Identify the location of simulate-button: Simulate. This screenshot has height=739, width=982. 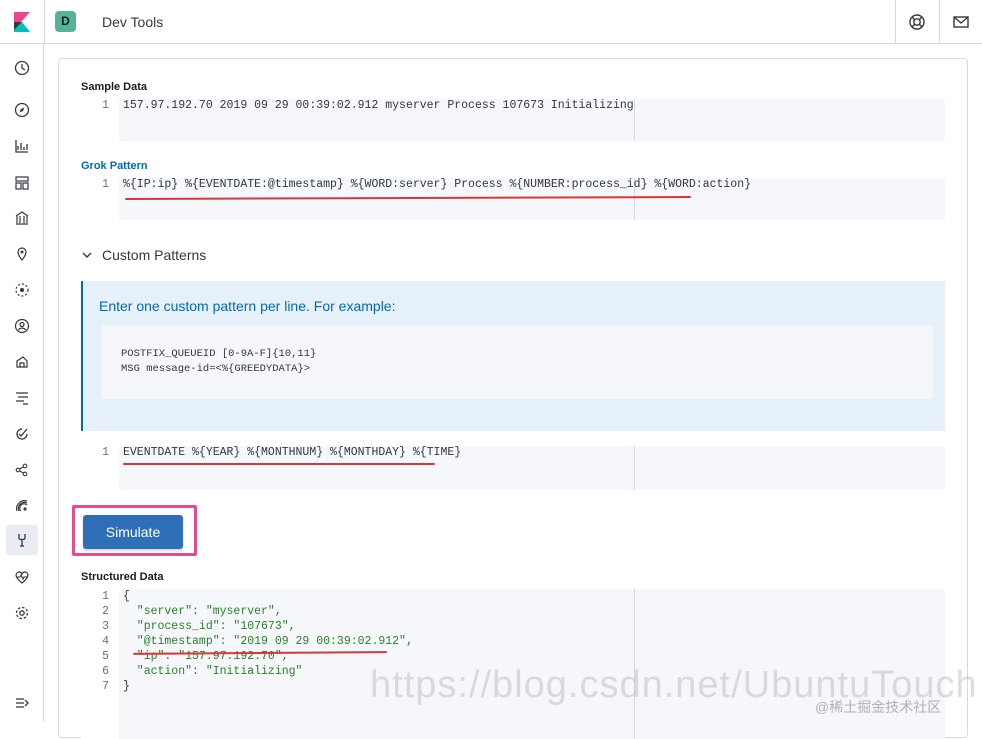
(133, 532).